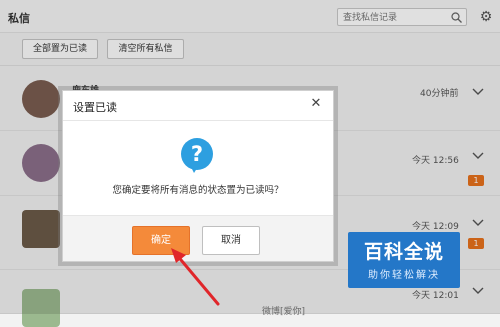 Image resolution: width=500 pixels, height=327 pixels. Describe the element at coordinates (195, 277) in the screenshot. I see `annotation-arrow` at that location.